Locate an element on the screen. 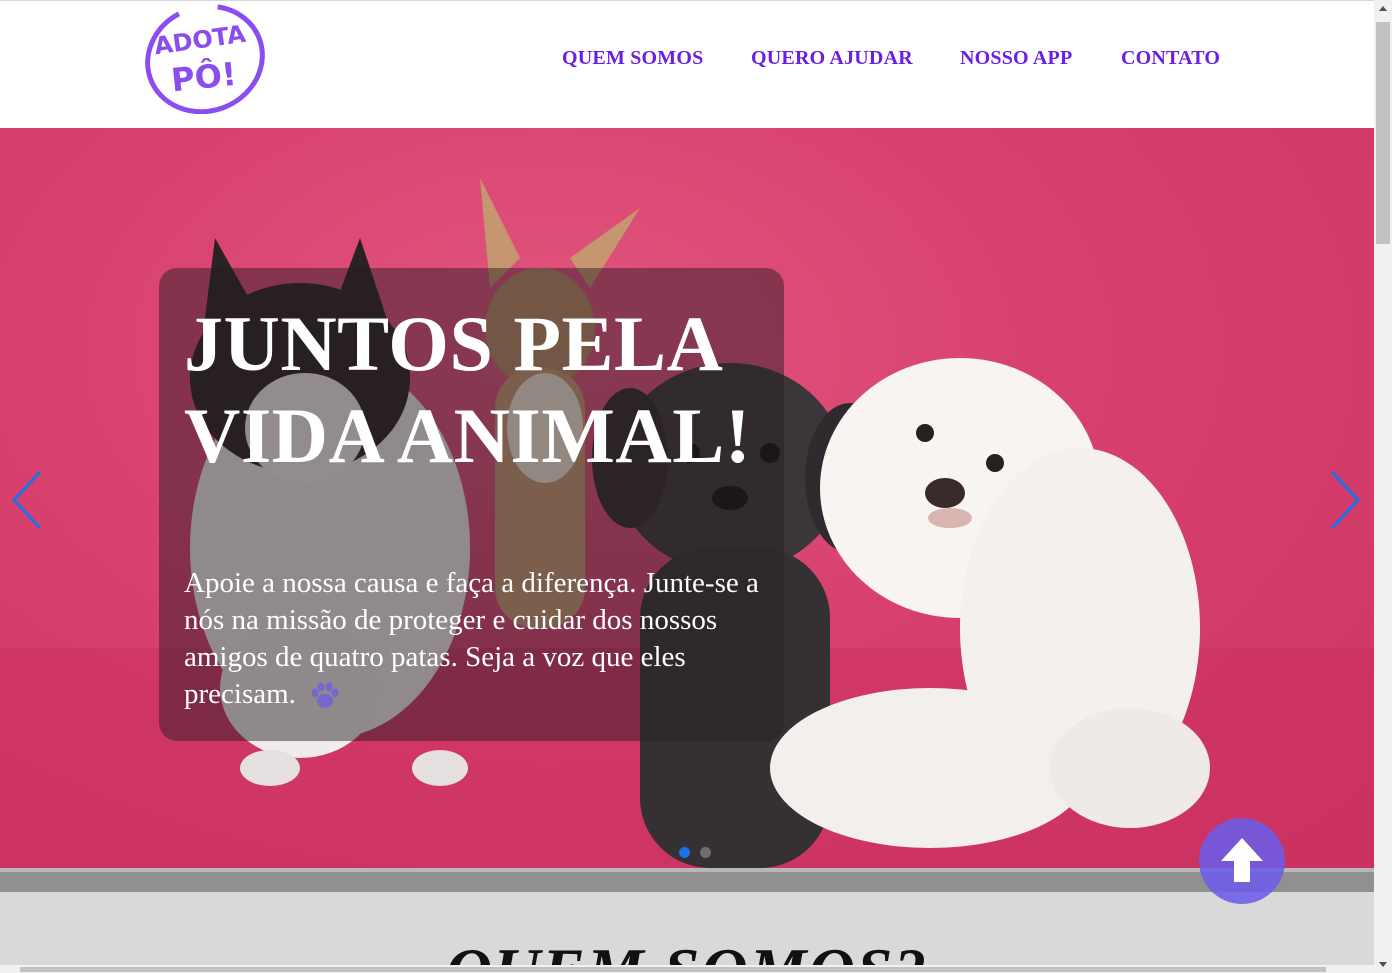 This screenshot has width=1392, height=973. nav-link-quem-somos: QUEM SOMOS is located at coordinates (632, 58).